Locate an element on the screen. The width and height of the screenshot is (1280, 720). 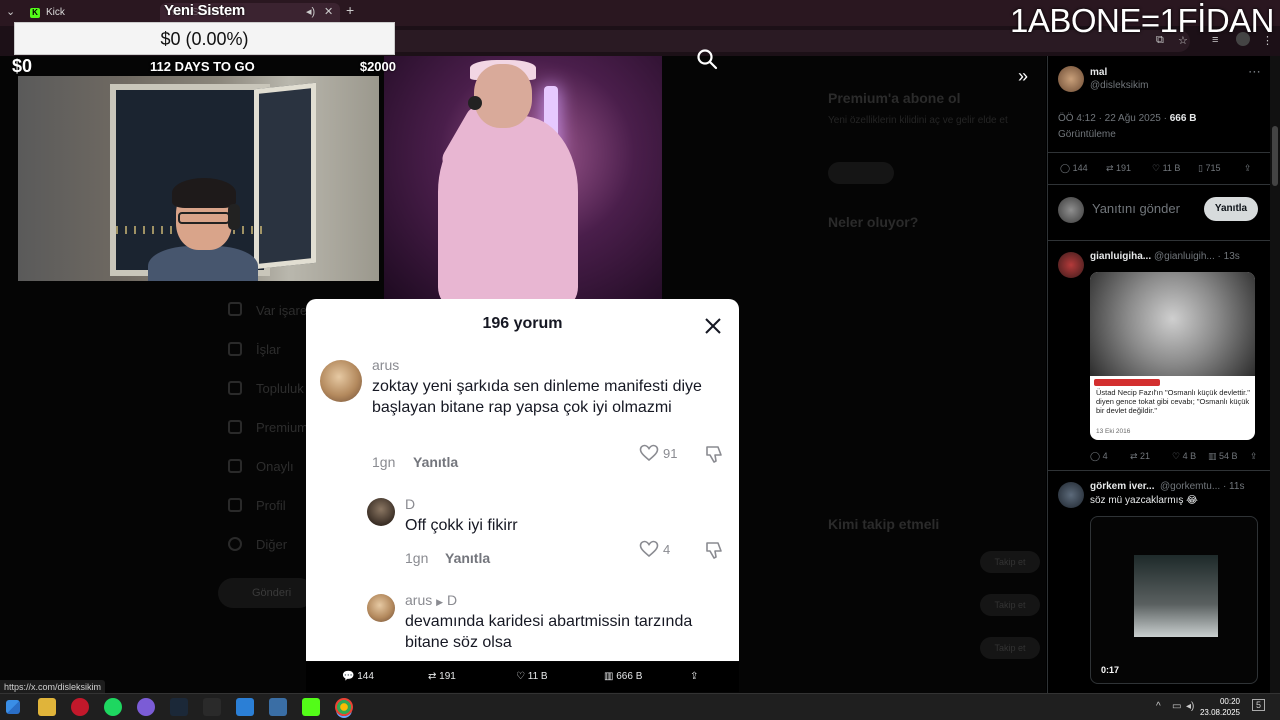
reply-video: 0:17 is located at coordinates (1174, 600).